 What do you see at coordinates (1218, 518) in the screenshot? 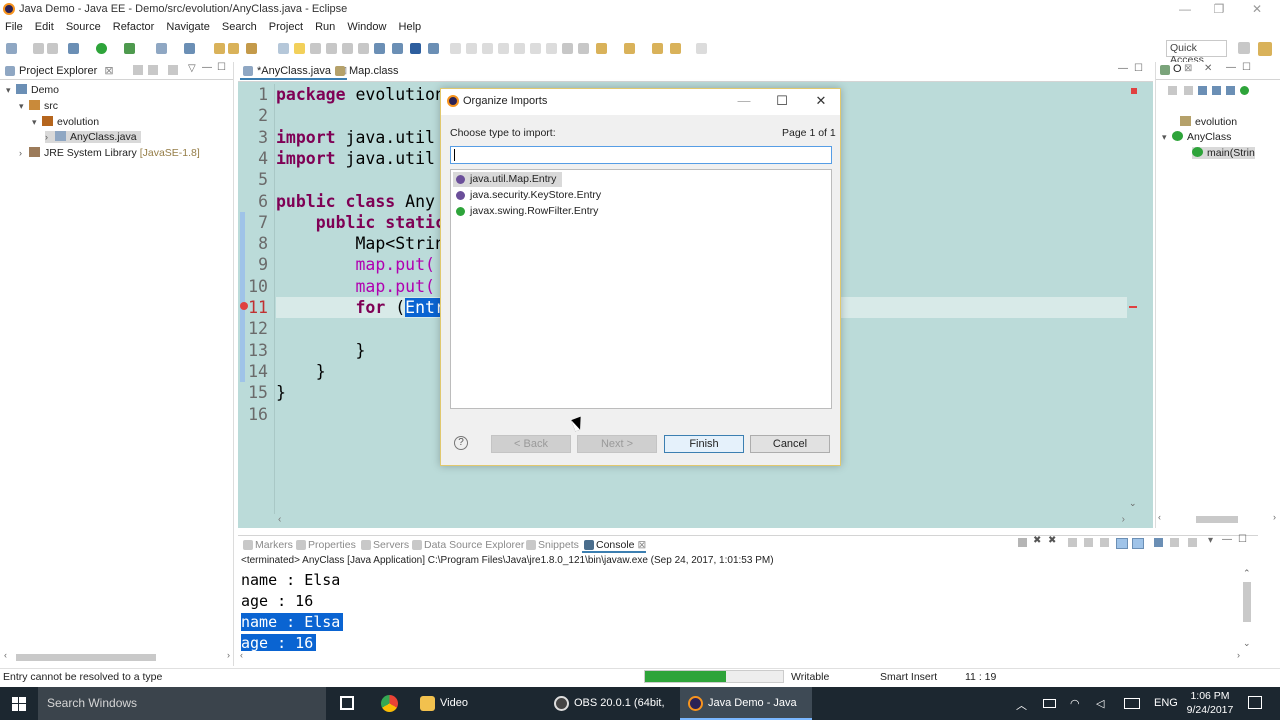
I see `outline-horizontal-scrollbar: ‹ ›` at bounding box center [1218, 518].